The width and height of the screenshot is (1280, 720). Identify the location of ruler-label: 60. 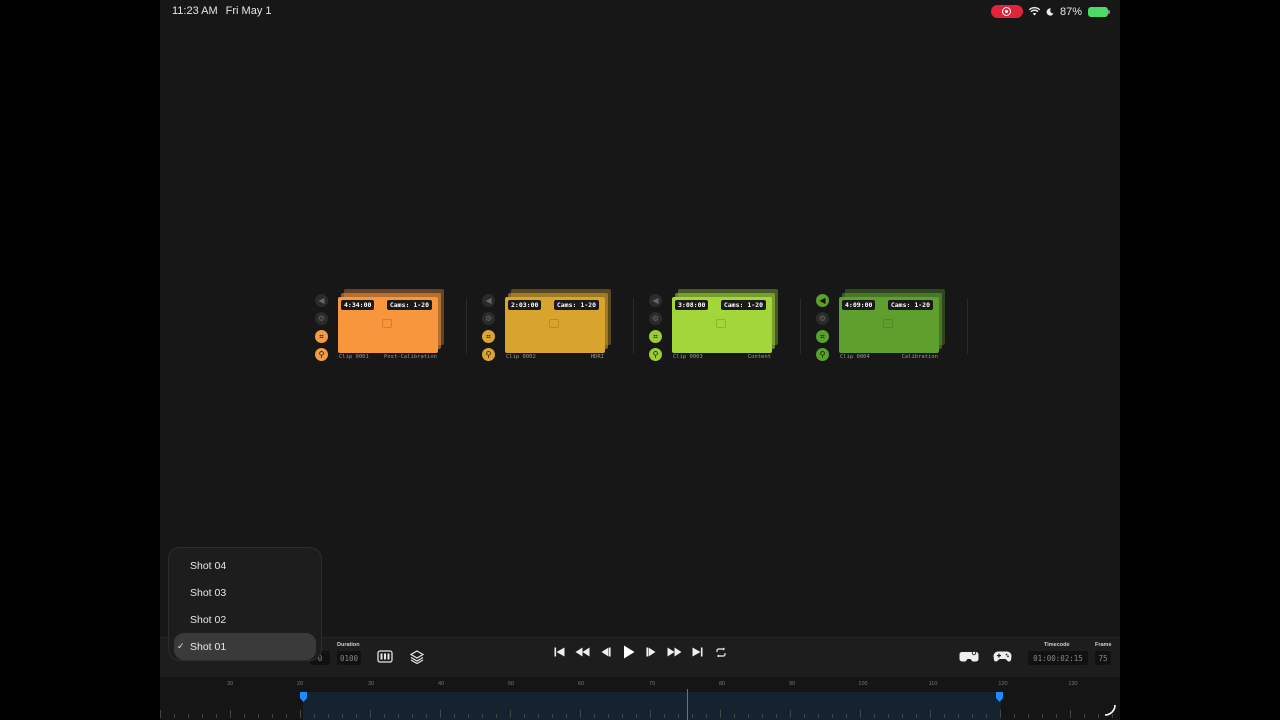
(581, 684).